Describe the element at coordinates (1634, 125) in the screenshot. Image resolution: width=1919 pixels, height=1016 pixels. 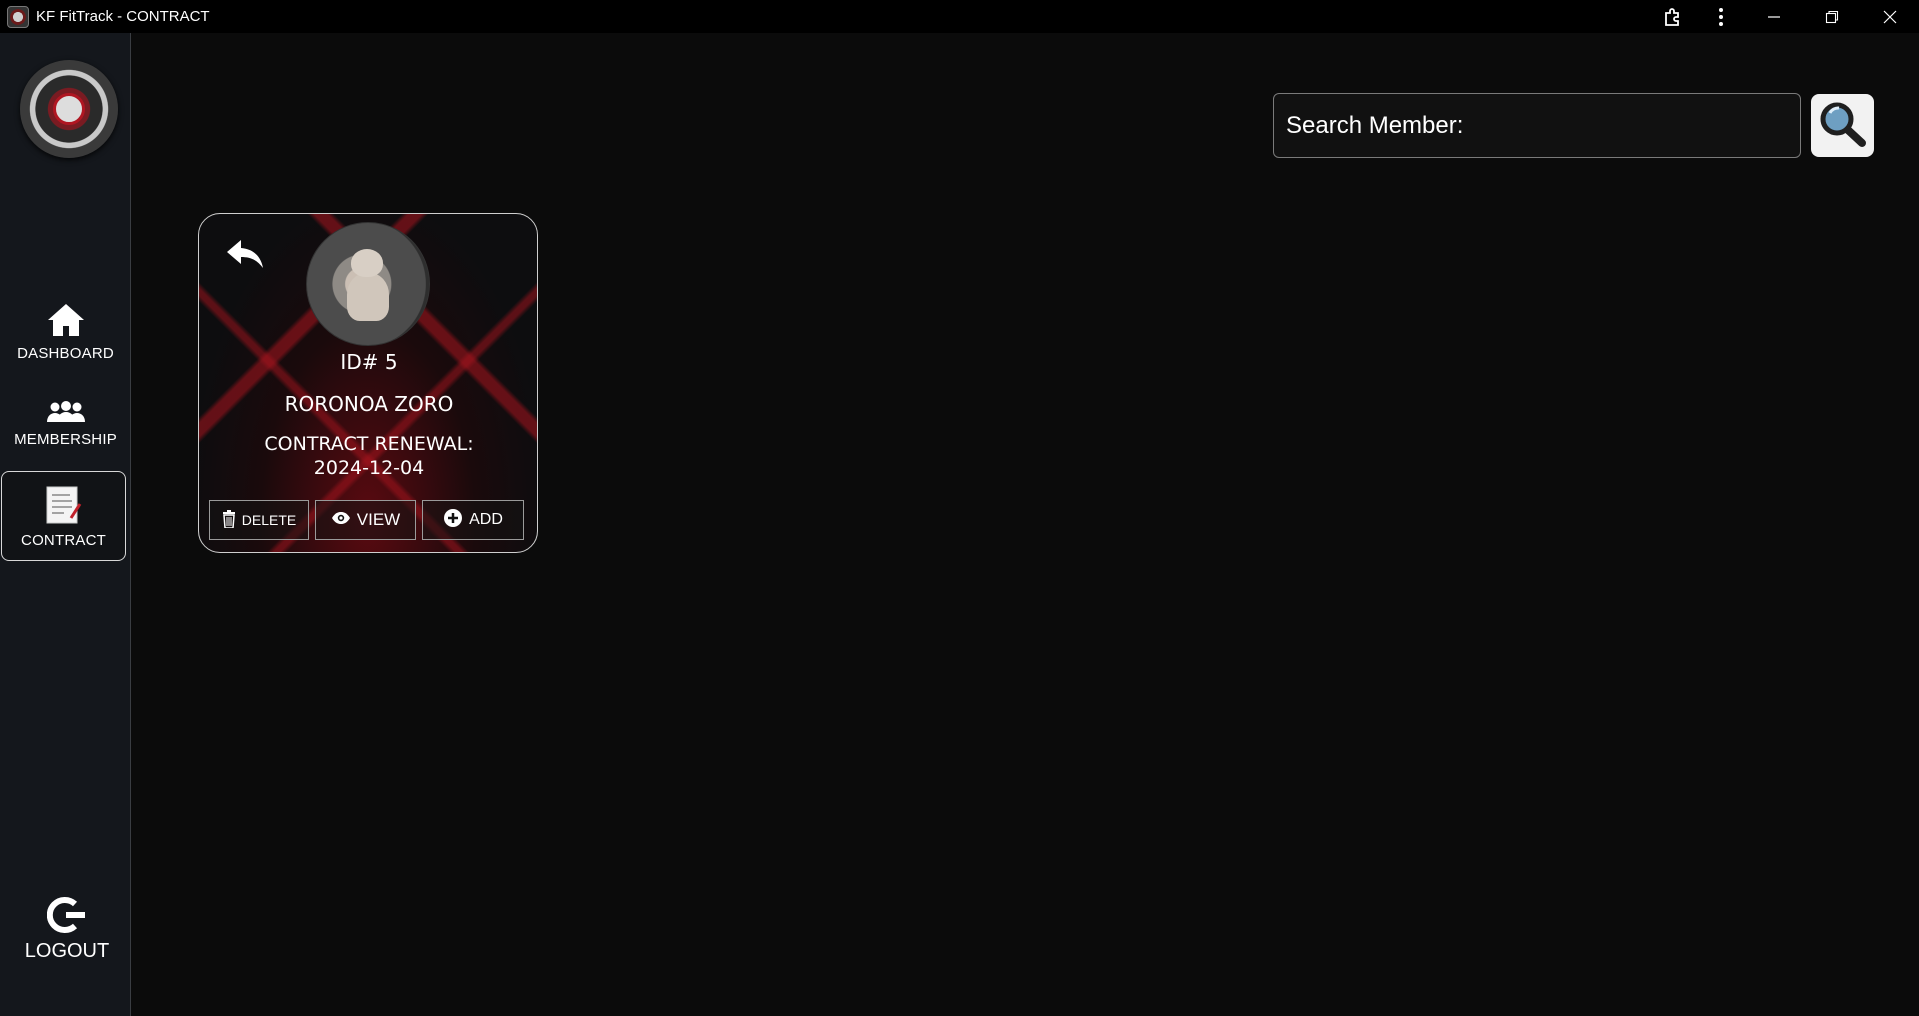
I see `search-input` at that location.